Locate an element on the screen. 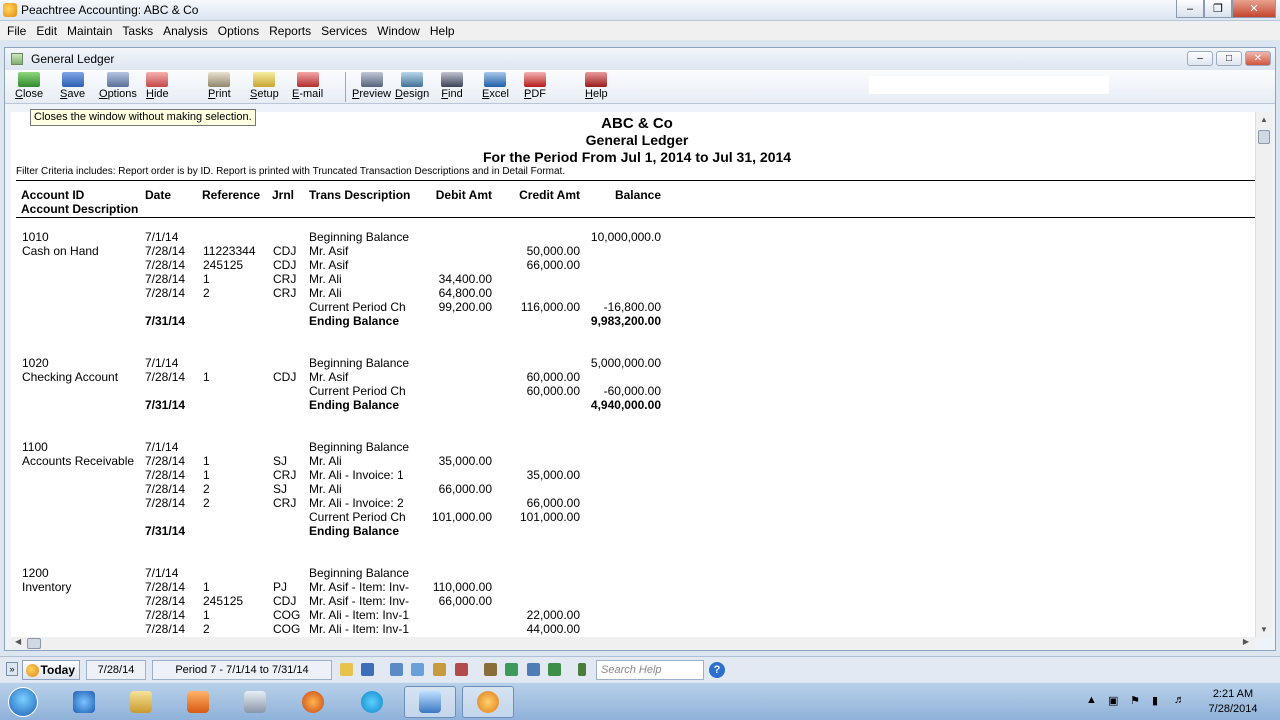 This screenshot has width=1280, height=720. menu-maintain: Maintain is located at coordinates (89, 31).